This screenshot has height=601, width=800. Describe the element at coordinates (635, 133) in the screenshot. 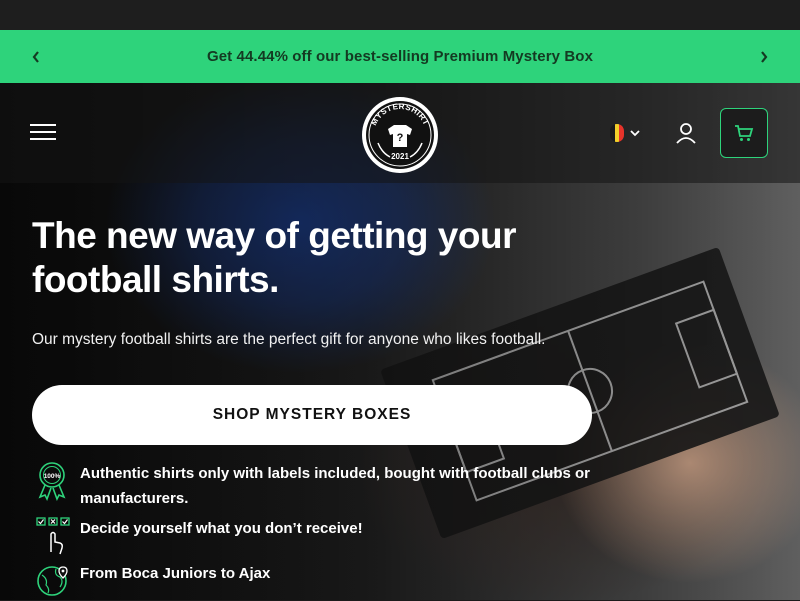

I see `chevron-down-icon` at that location.